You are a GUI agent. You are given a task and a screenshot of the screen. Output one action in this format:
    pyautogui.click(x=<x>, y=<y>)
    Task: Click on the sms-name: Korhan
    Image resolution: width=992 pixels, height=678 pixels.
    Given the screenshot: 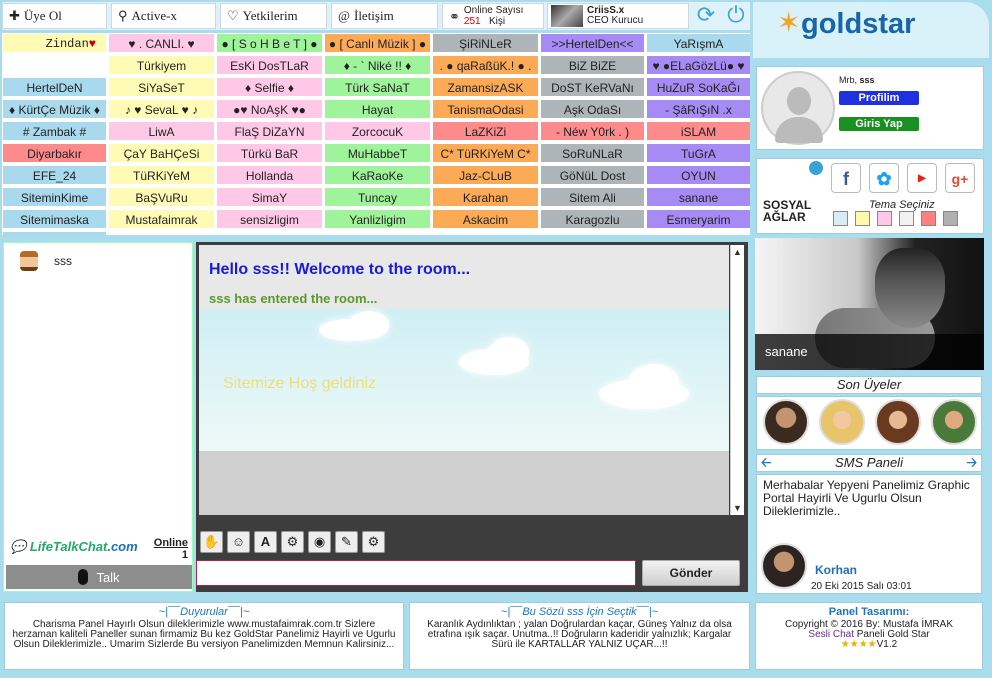 What is the action you would take?
    pyautogui.click(x=836, y=570)
    